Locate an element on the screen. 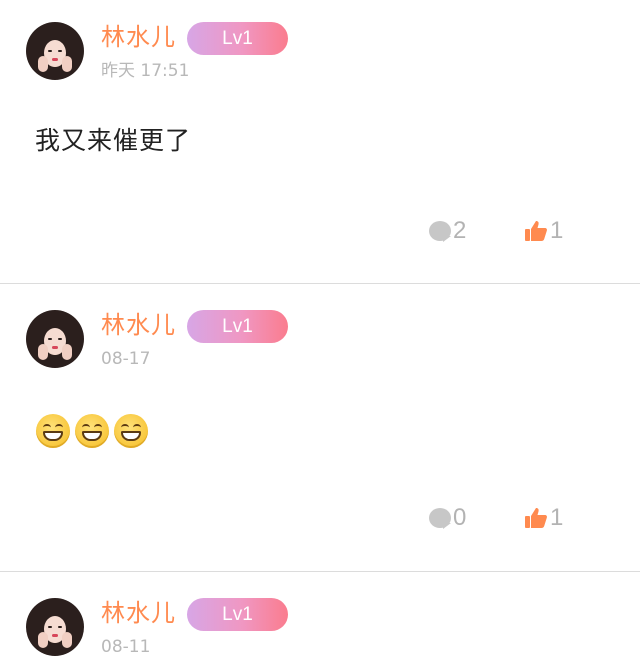  timestamp: 08-17 is located at coordinates (126, 359).